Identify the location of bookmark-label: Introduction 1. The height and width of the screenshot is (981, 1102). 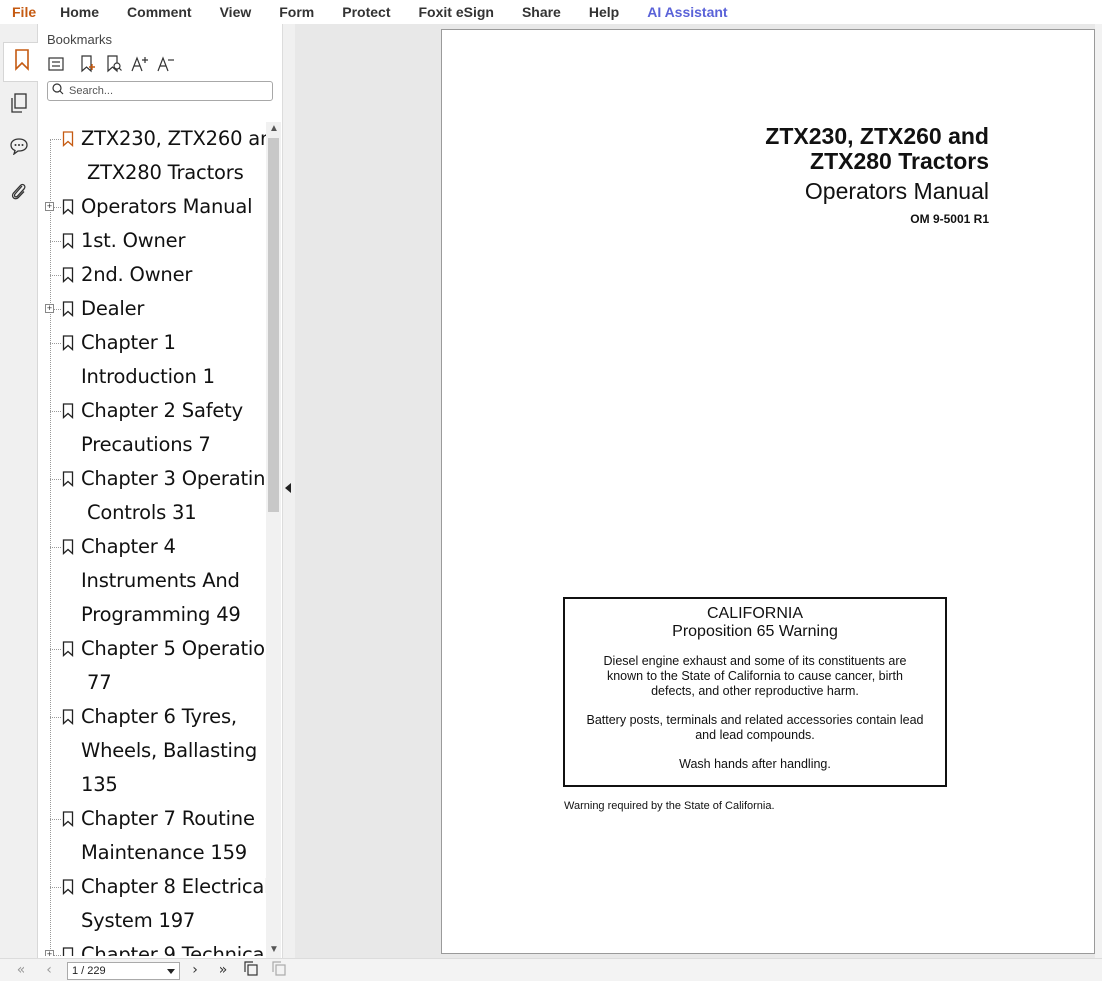
(148, 376).